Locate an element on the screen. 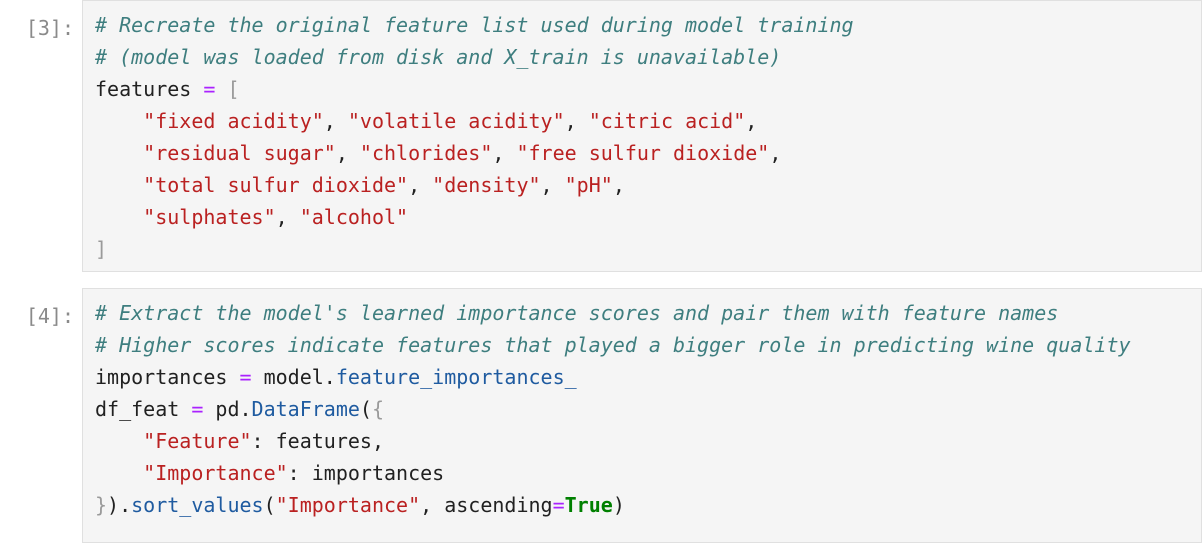 The image size is (1202, 543). code-token: "sulphates" is located at coordinates (209, 217).